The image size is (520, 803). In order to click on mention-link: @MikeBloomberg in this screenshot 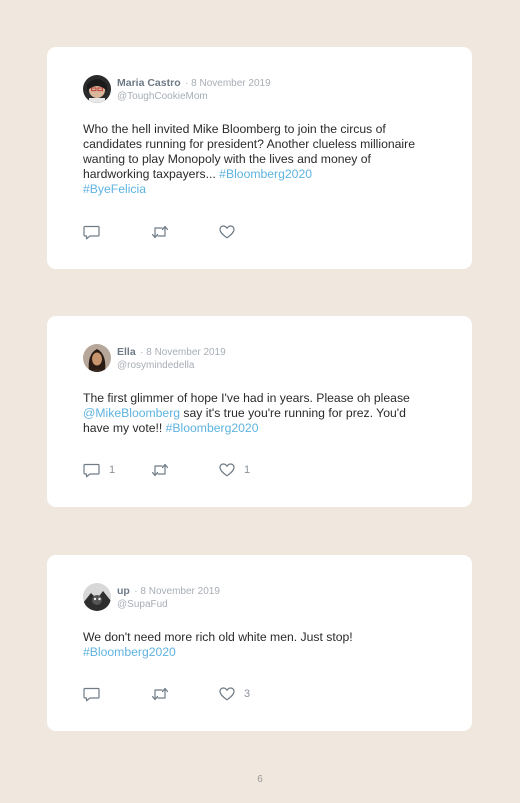, I will do `click(131, 413)`.